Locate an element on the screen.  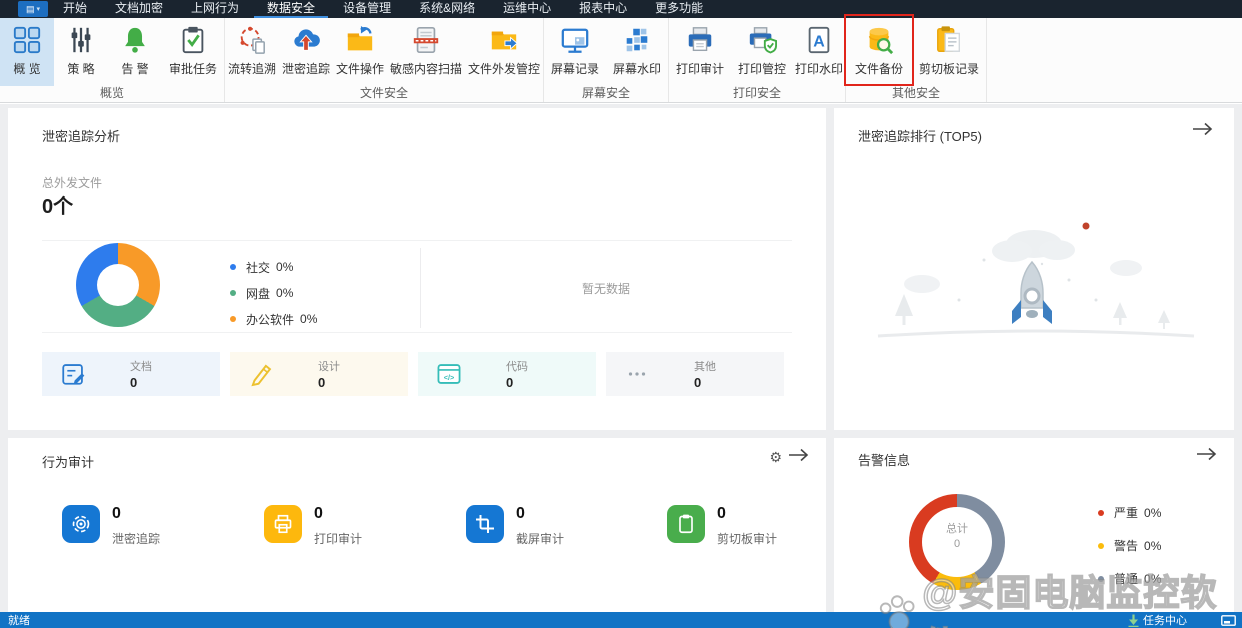
folder-export-icon is located at coordinates (504, 40).